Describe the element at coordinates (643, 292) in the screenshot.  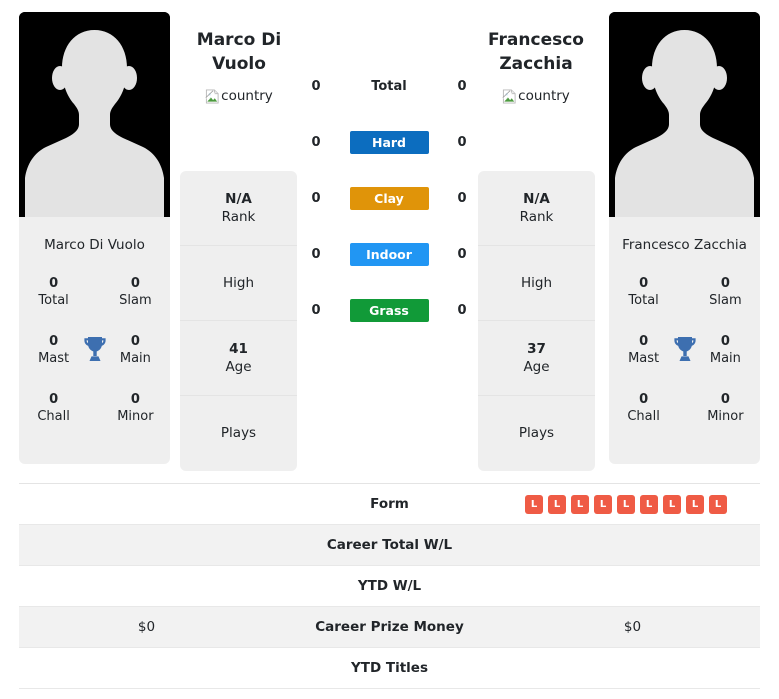
I see `title-stat-total-right: 0 Total` at that location.